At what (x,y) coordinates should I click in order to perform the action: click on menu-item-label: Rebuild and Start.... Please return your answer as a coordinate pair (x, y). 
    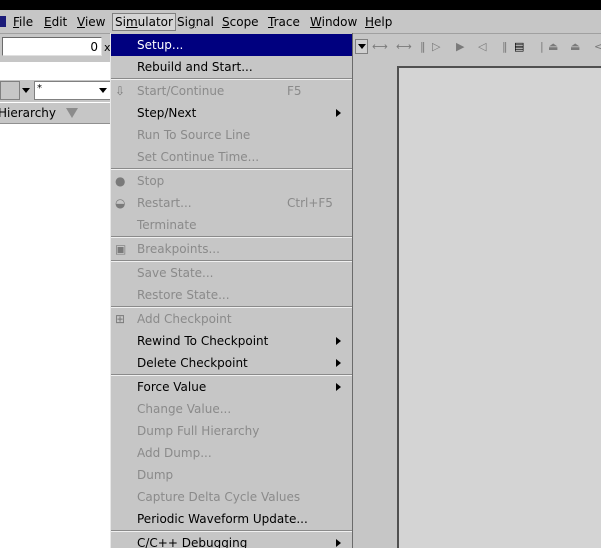
    Looking at the image, I should click on (195, 67).